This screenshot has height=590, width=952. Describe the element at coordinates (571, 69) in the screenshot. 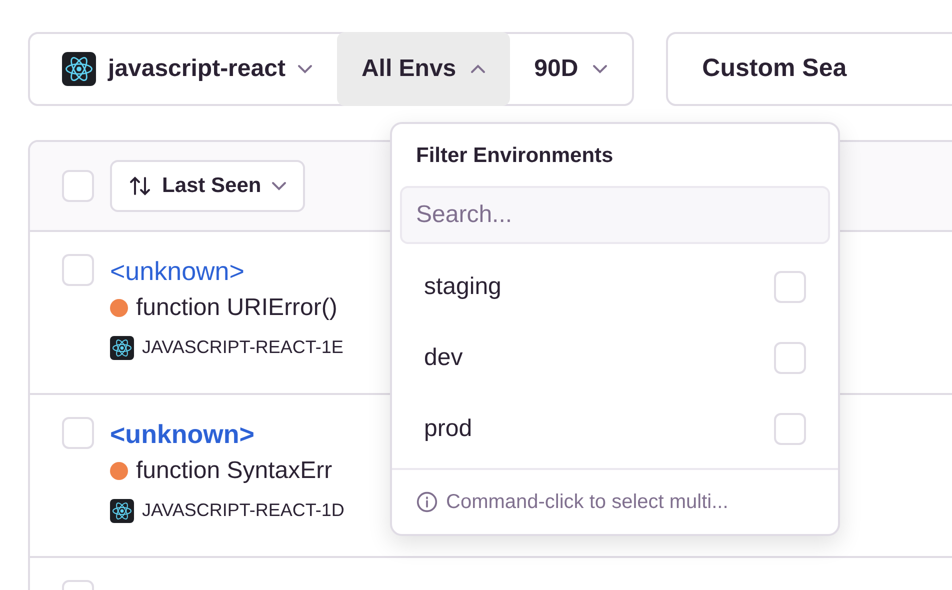

I see `period-selector: 90D` at that location.